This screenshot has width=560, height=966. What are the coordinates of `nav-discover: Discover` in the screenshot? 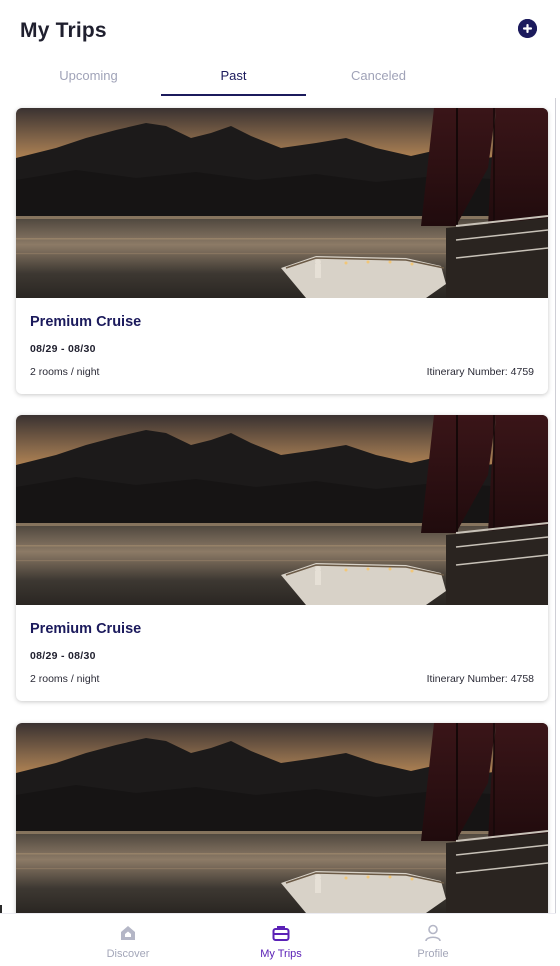 It's located at (128, 940).